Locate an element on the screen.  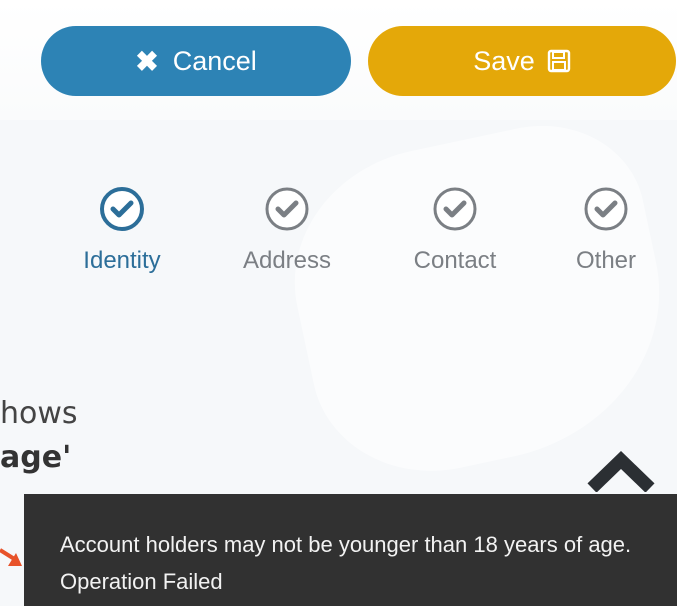
annotation-arrow-icon is located at coordinates (11, 557).